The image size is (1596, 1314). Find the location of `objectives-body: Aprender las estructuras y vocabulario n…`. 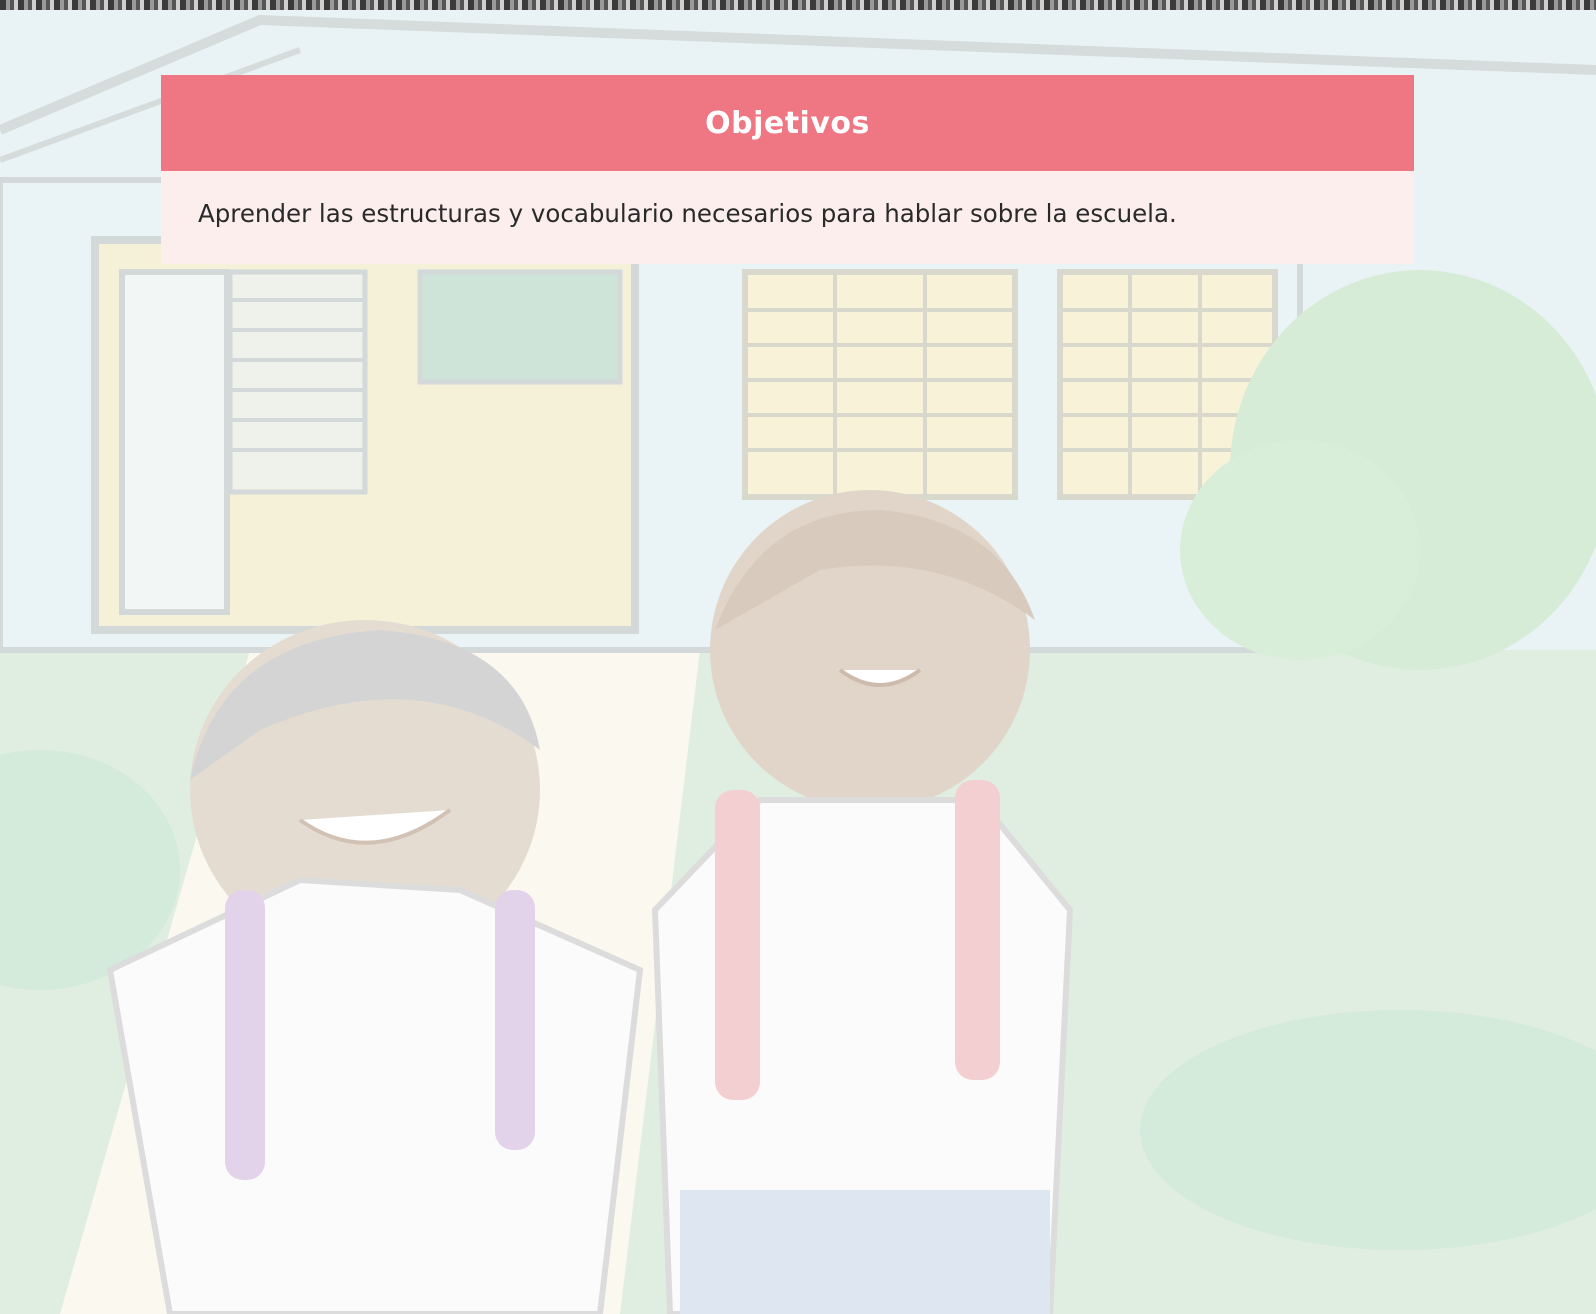

objectives-body: Aprender las estructuras y vocabulario n… is located at coordinates (787, 217).